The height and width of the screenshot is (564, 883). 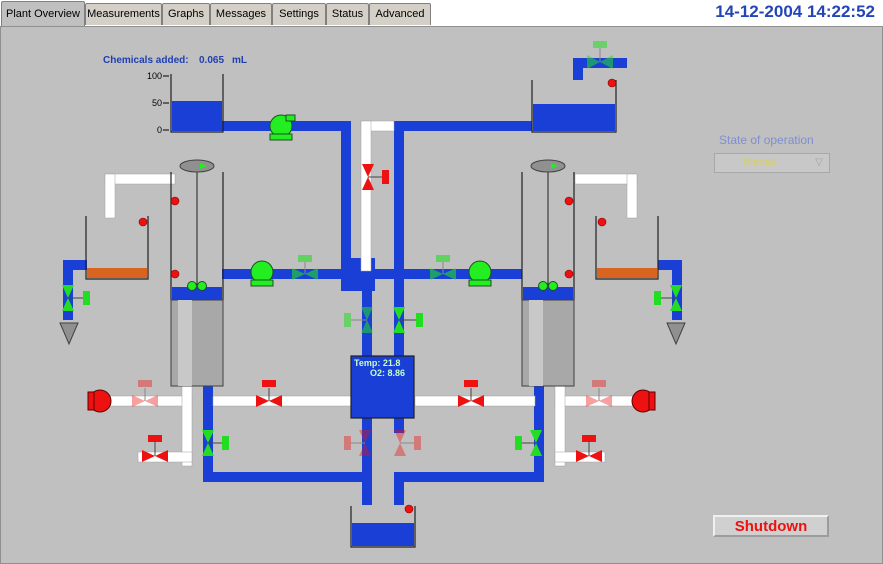 I want to click on drain-arrow-left-icon, so click(x=69, y=334).